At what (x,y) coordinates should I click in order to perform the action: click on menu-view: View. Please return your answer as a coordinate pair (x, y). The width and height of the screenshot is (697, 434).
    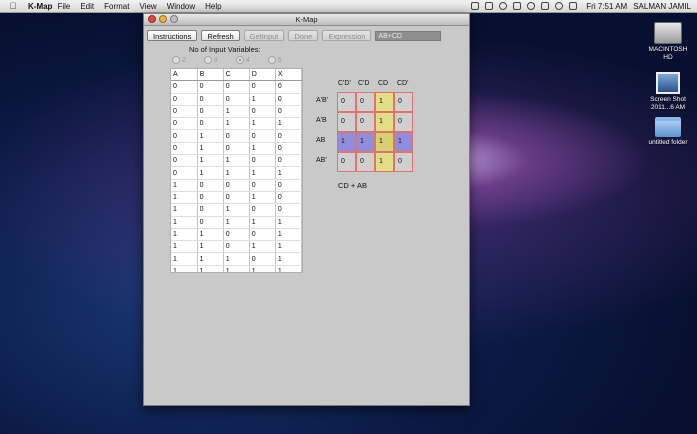
    Looking at the image, I should click on (147, 6).